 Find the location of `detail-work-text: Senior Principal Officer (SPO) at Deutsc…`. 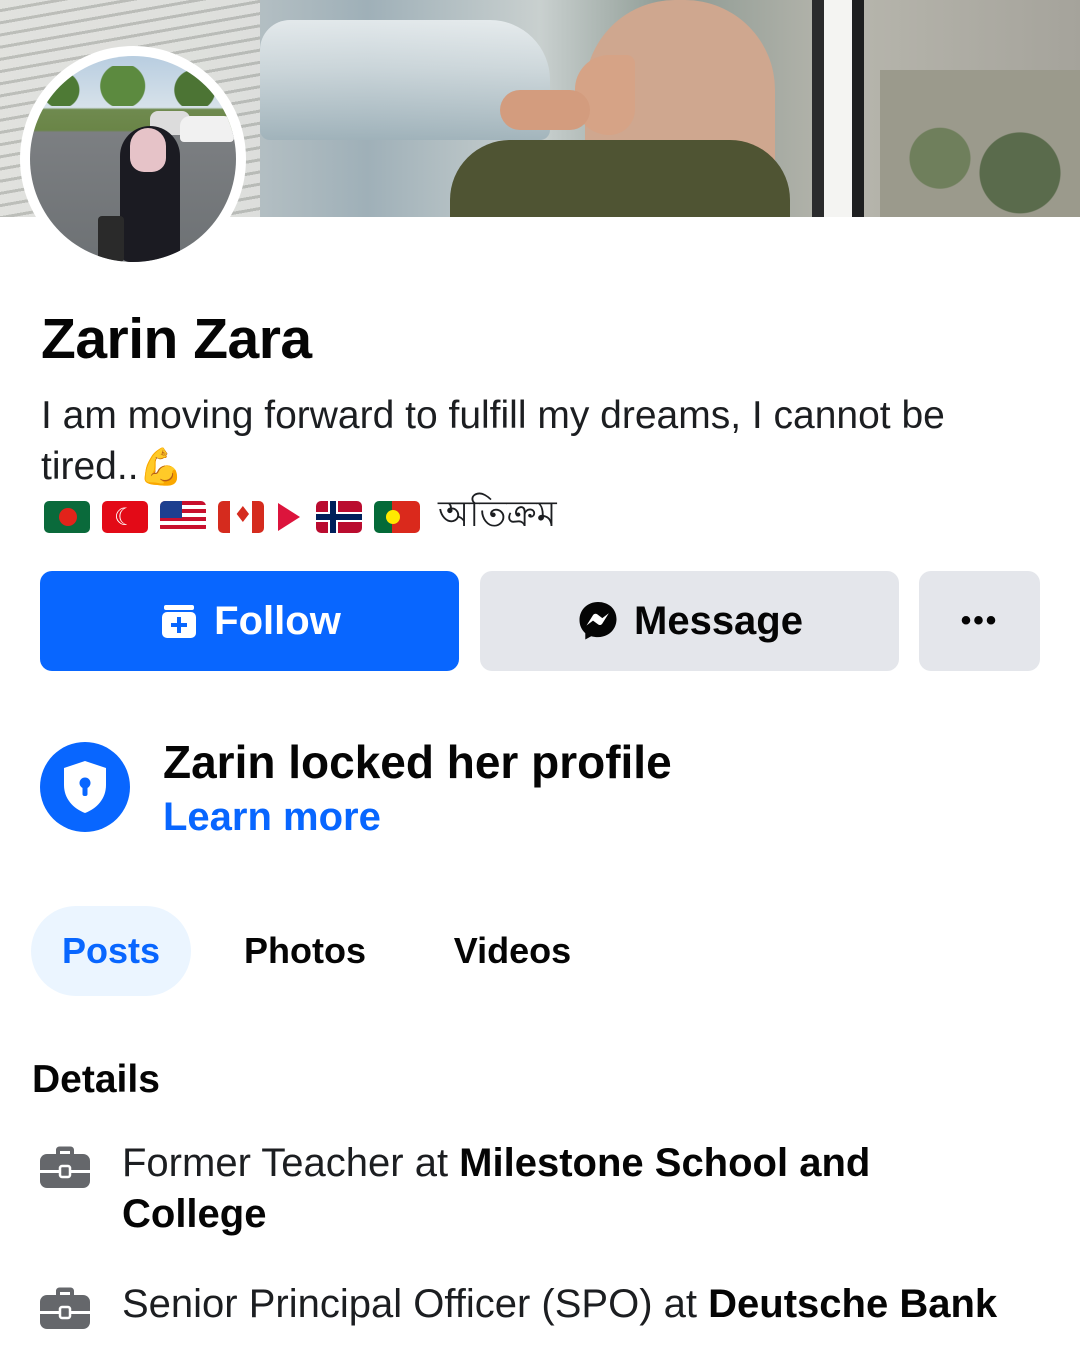

detail-work-text: Senior Principal Officer (SPO) at Deutsc… is located at coordinates (559, 1304).